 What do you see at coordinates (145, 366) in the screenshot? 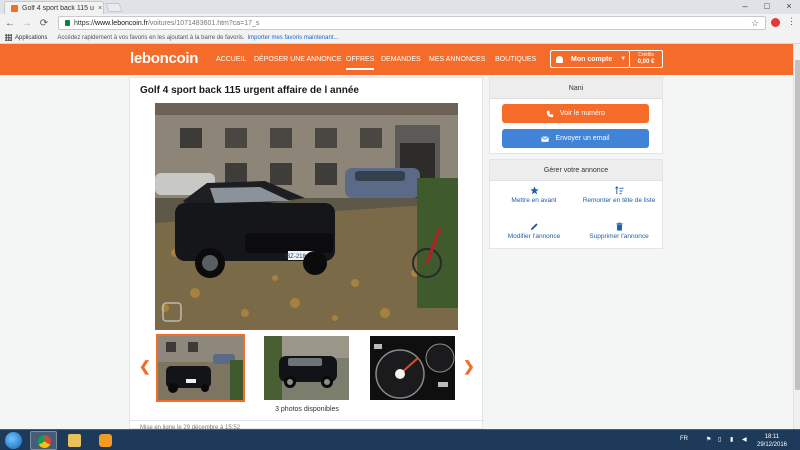
I see `previous-photo-button: ❮` at bounding box center [145, 366].